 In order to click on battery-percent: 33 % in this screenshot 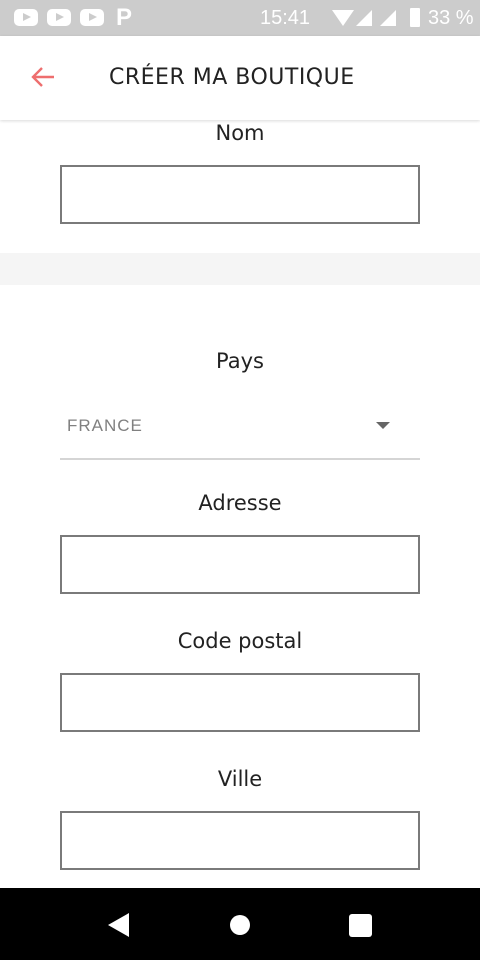, I will do `click(451, 18)`.